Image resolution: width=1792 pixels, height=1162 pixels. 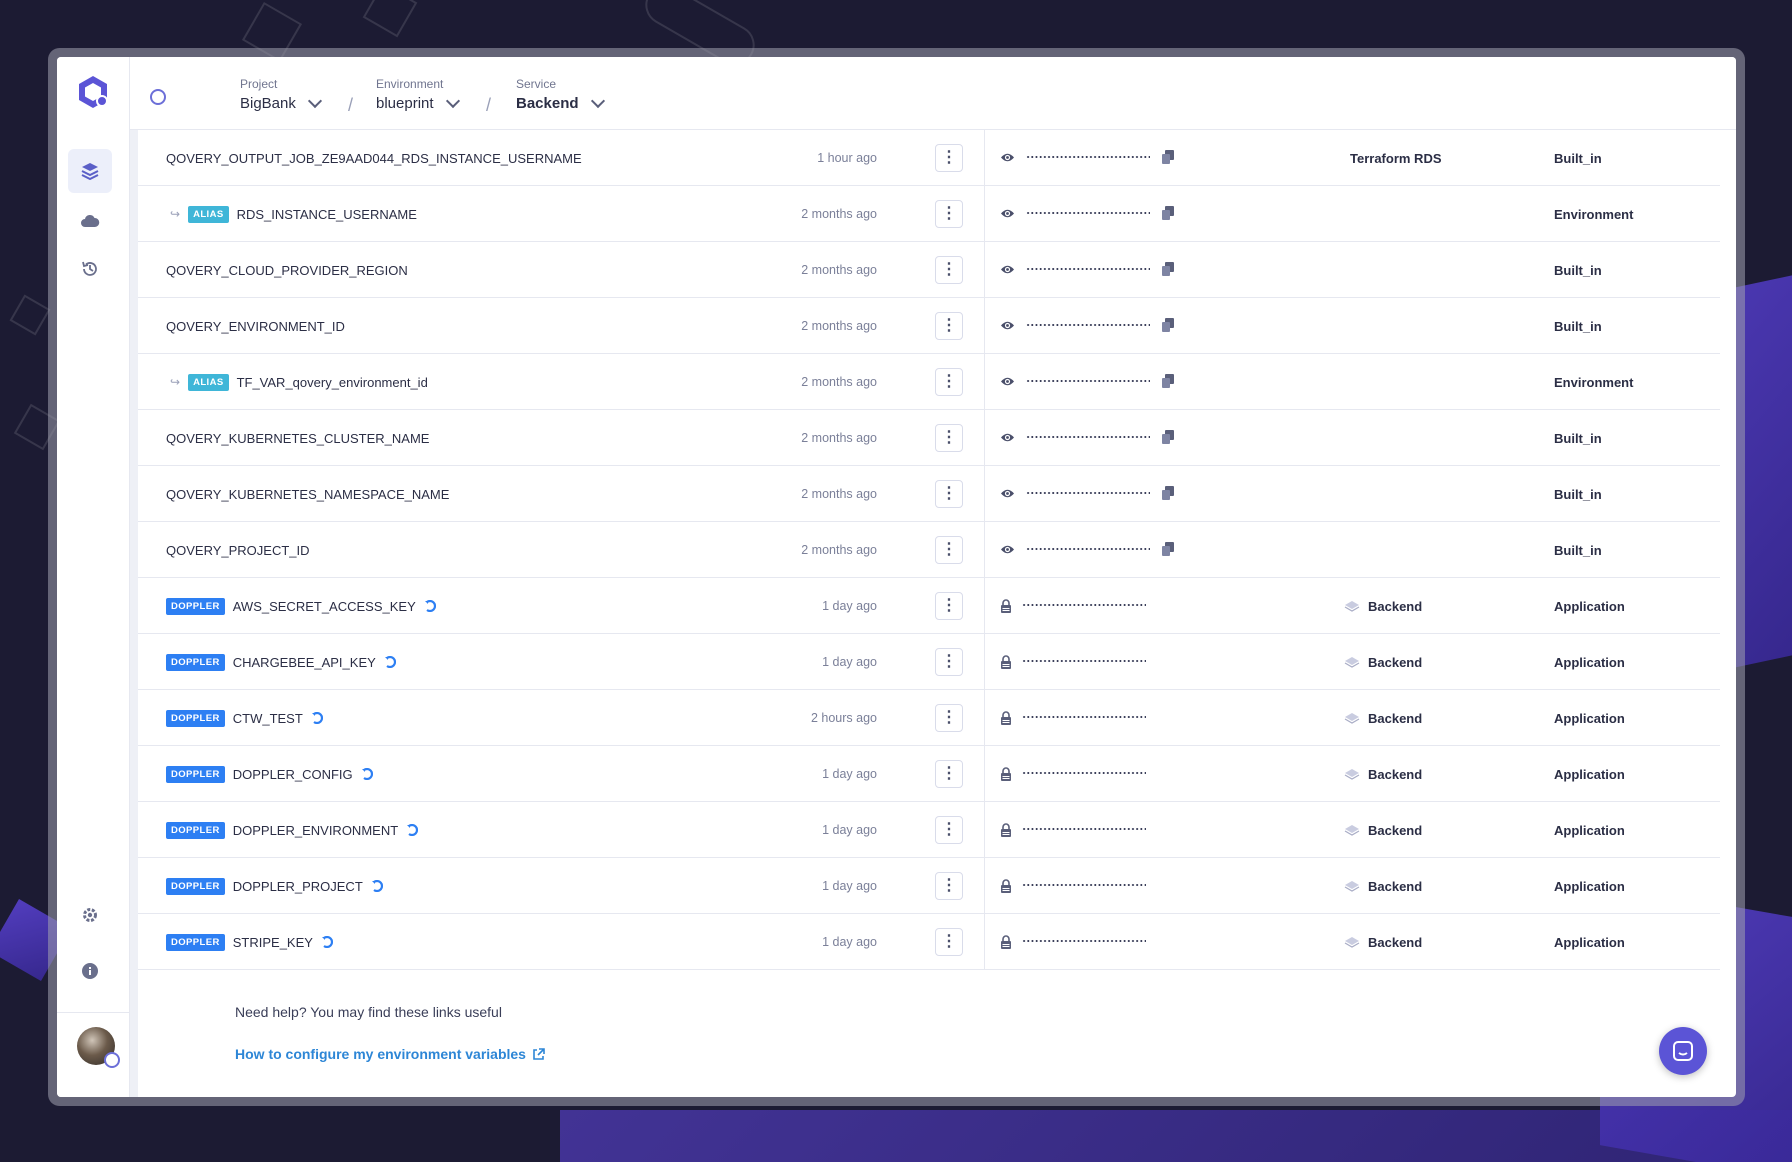 What do you see at coordinates (90, 221) in the screenshot?
I see `sidebar-item-clusters` at bounding box center [90, 221].